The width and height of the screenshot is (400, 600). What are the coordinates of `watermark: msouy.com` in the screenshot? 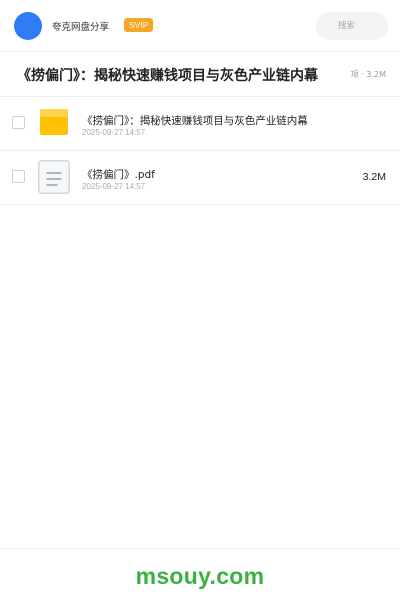 It's located at (200, 576).